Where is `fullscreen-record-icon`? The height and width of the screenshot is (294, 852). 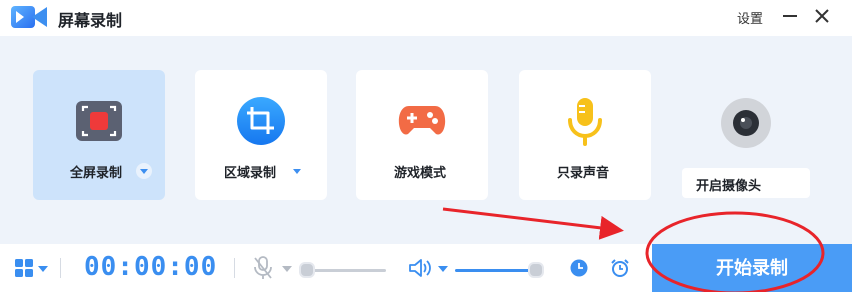 fullscreen-record-icon is located at coordinates (99, 121).